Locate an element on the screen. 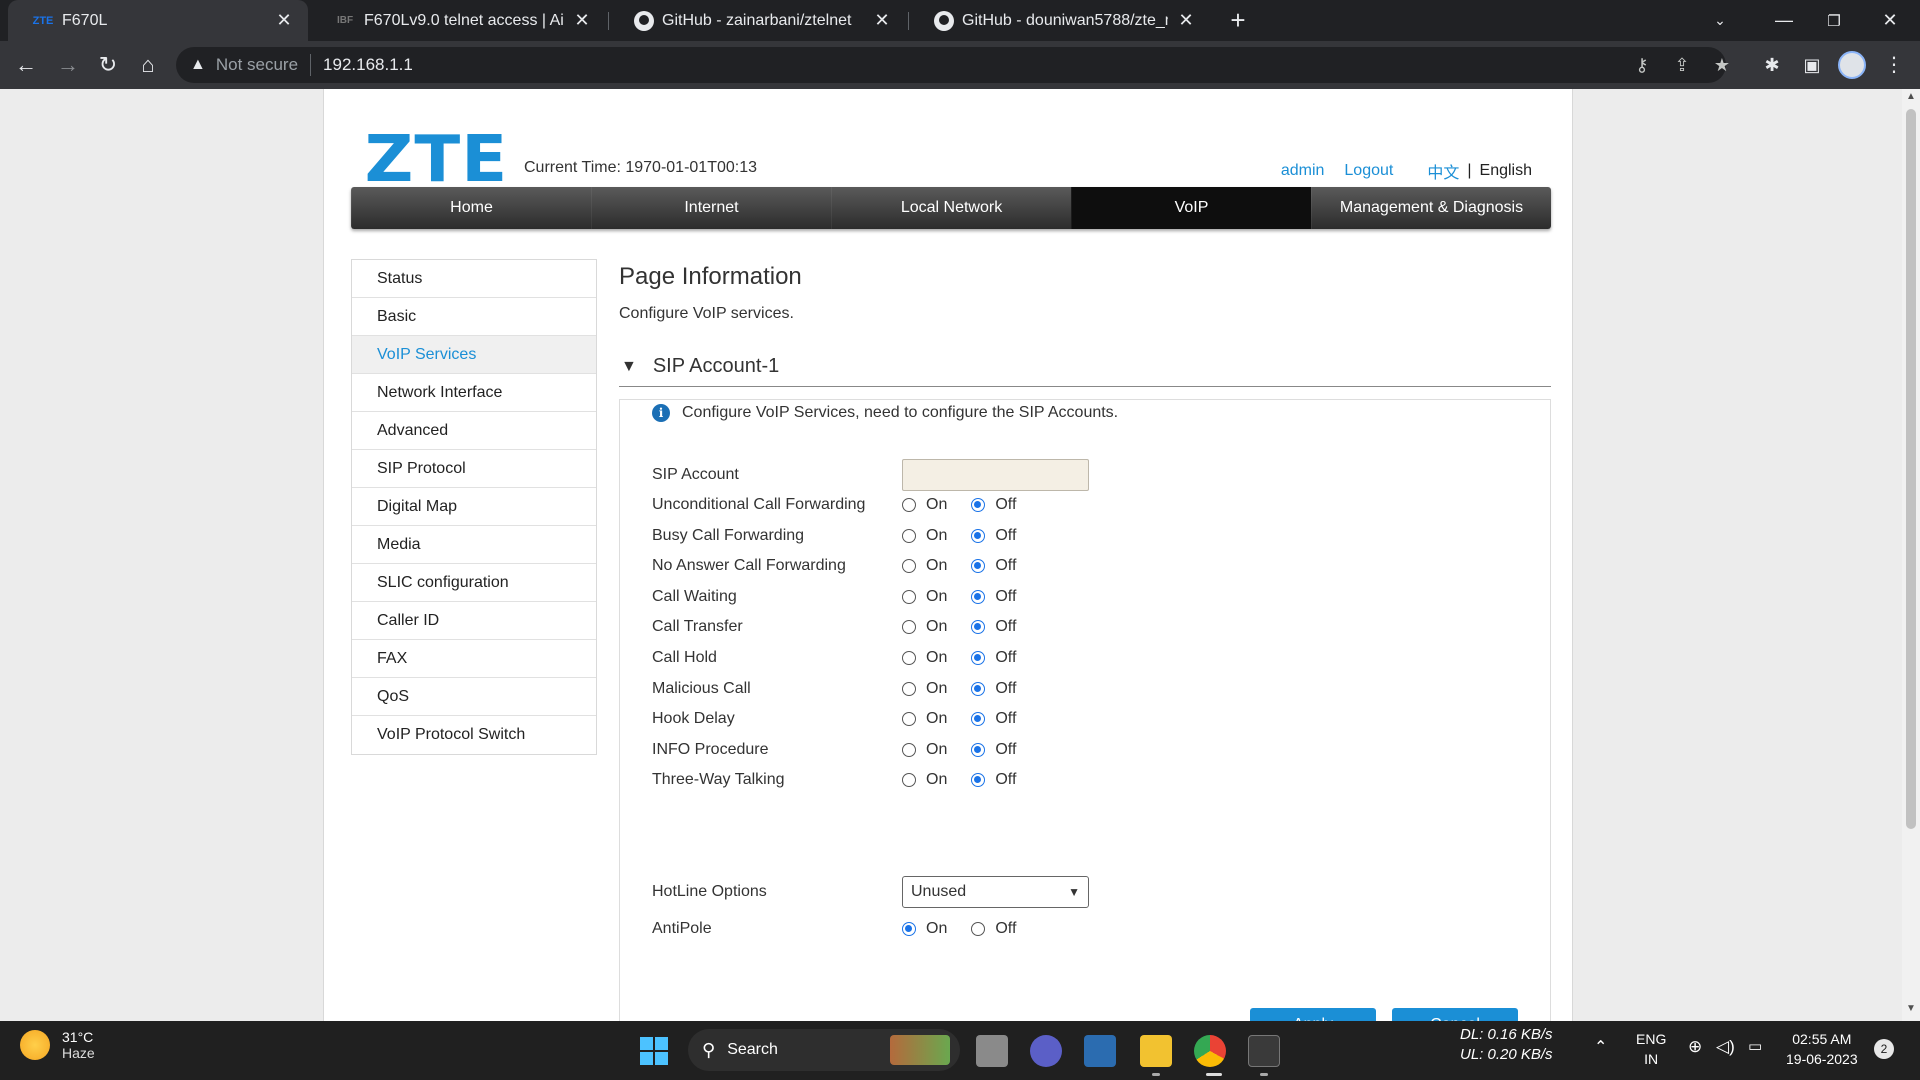 The width and height of the screenshot is (1920, 1080). extensions-icon: ✱ is located at coordinates (1772, 65).